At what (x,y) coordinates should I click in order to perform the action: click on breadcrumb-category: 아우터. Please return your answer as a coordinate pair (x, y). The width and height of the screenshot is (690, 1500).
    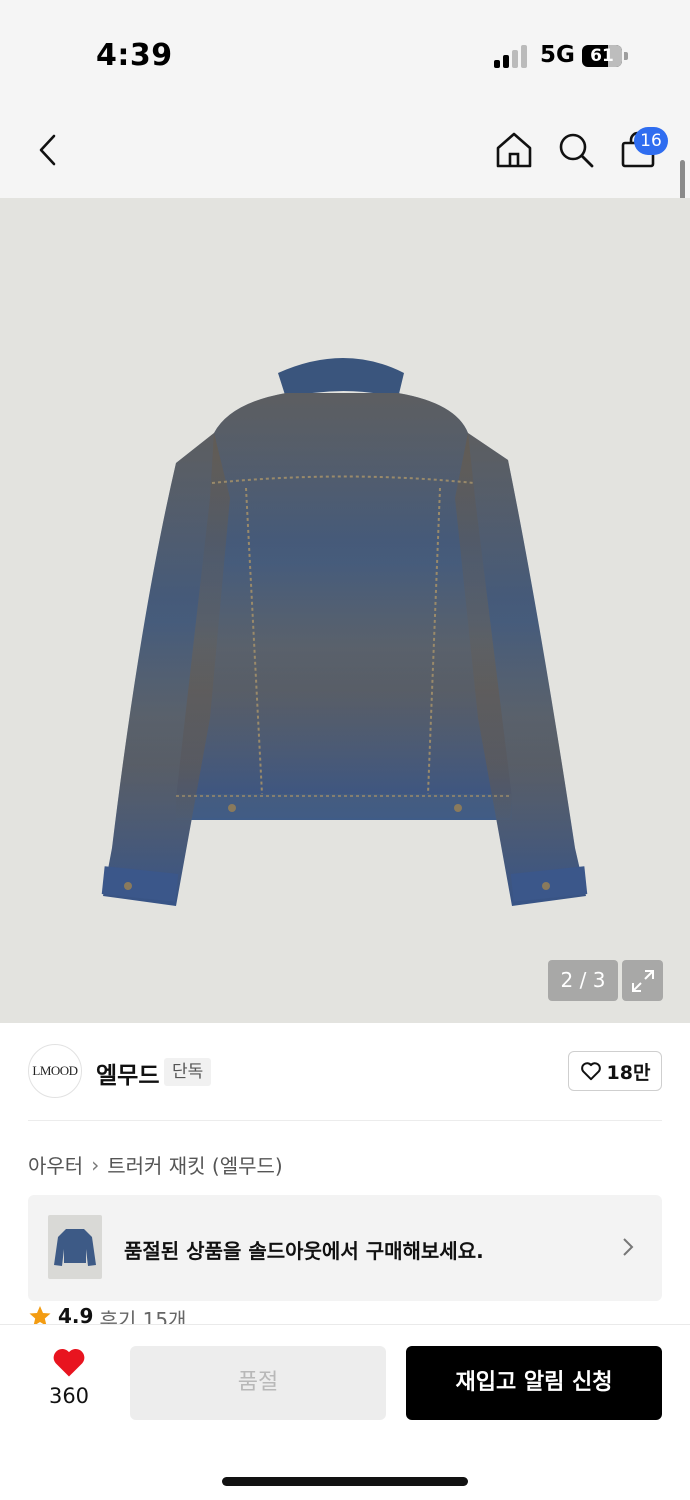
    Looking at the image, I should click on (55, 1164).